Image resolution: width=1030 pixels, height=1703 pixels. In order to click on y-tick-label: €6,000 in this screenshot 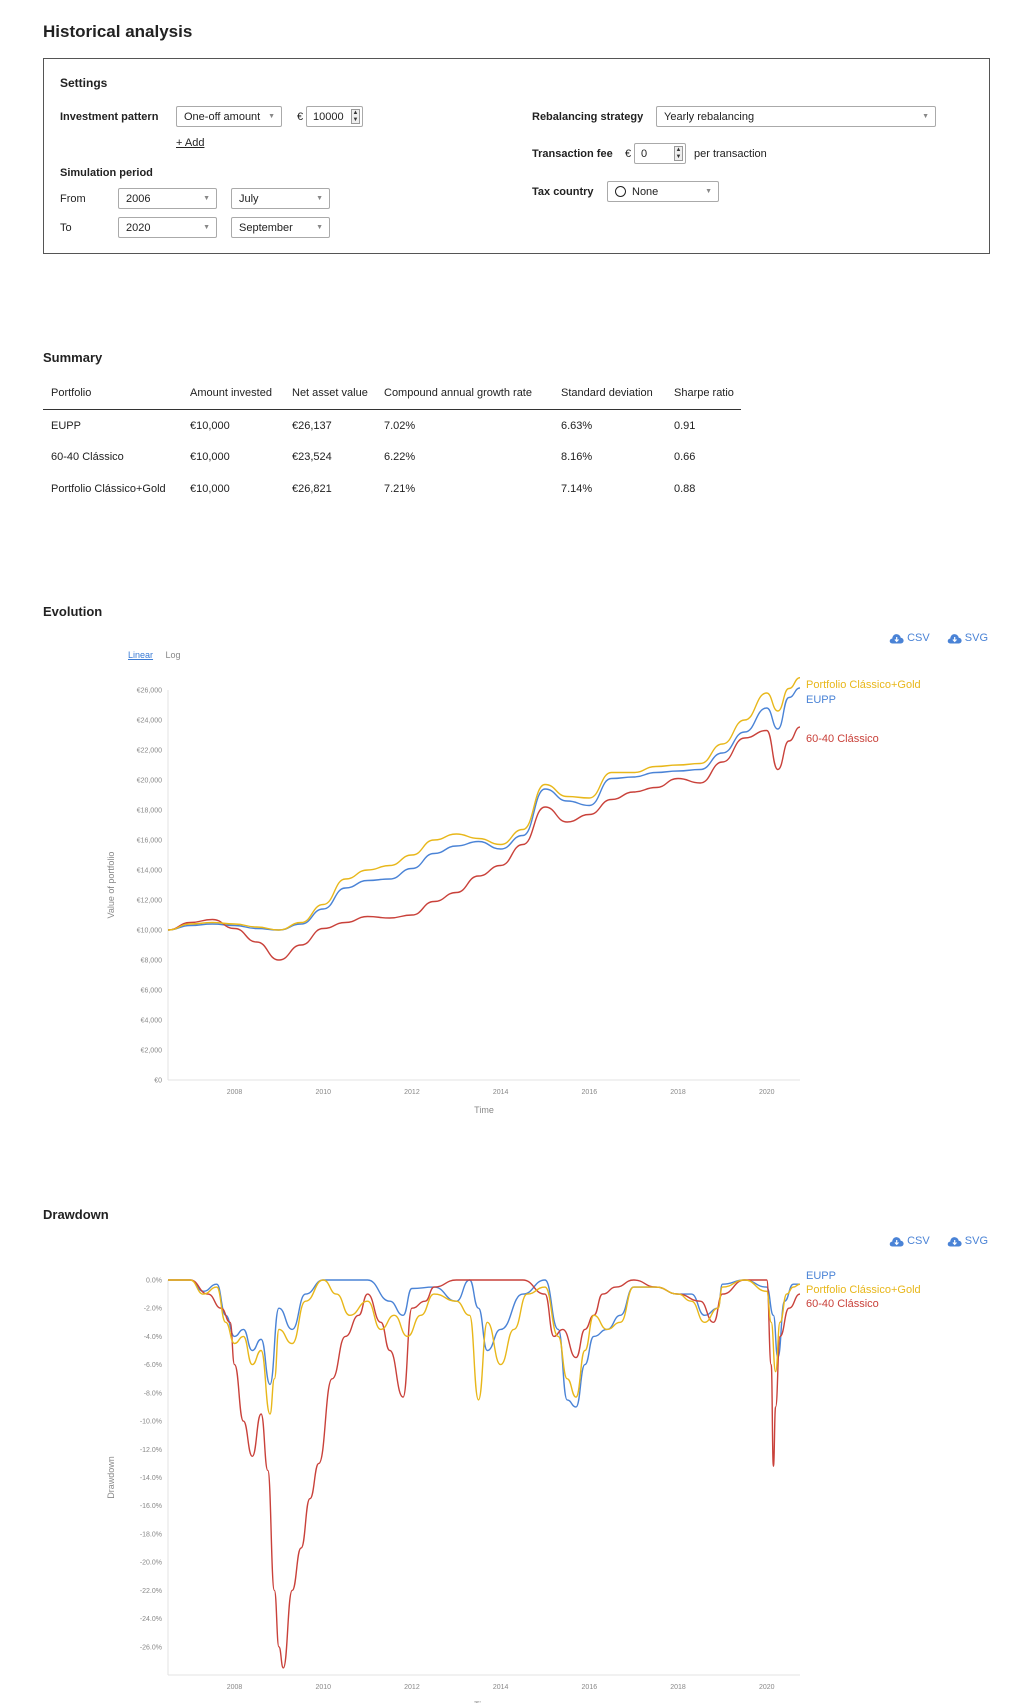, I will do `click(152, 991)`.